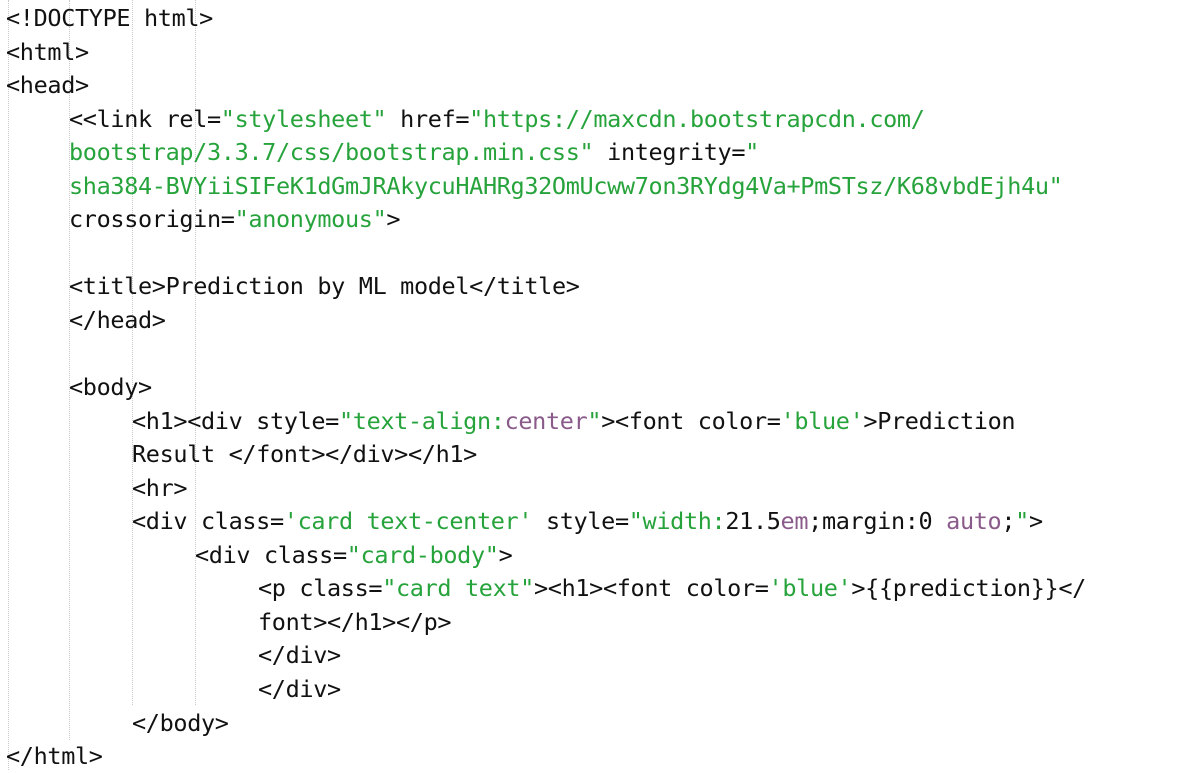 This screenshot has width=1199, height=773. What do you see at coordinates (524, 286) in the screenshot?
I see `code-token-tag: </title>` at bounding box center [524, 286].